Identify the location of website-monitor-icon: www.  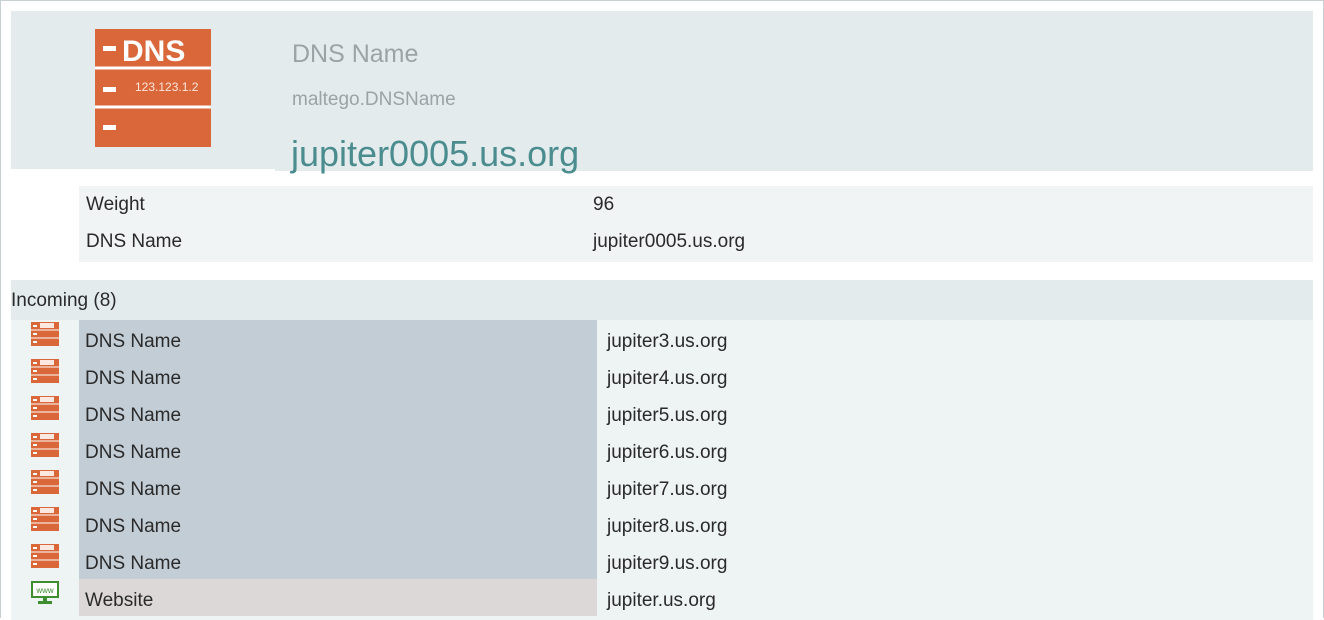
(45, 592).